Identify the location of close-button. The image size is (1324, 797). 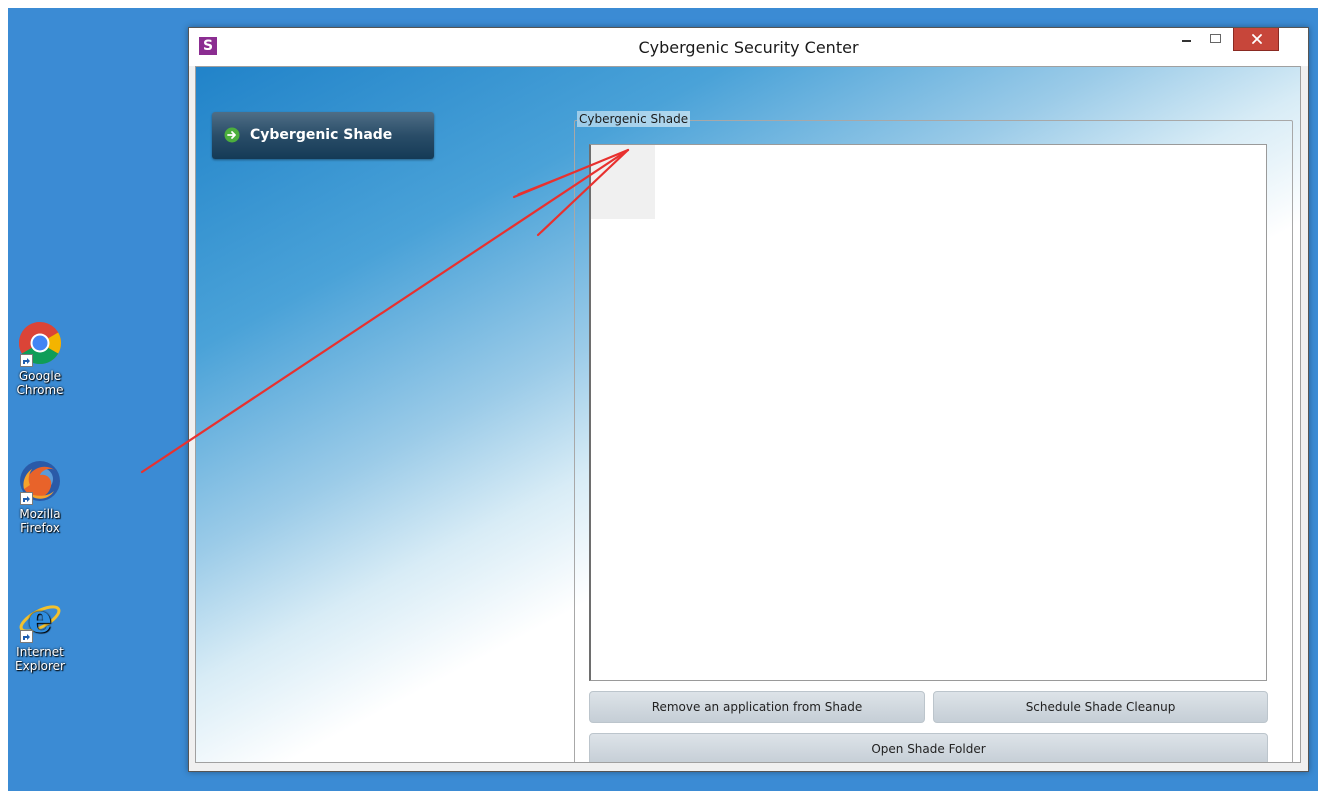
(1256, 39).